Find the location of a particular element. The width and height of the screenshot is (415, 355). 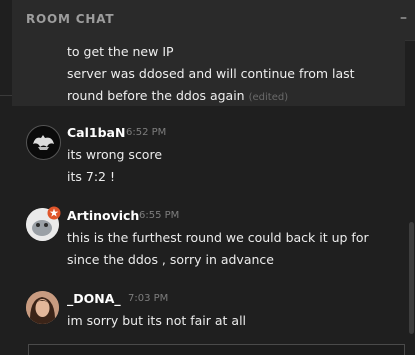

message-text: round before the ddos again (edited) is located at coordinates (177, 95).